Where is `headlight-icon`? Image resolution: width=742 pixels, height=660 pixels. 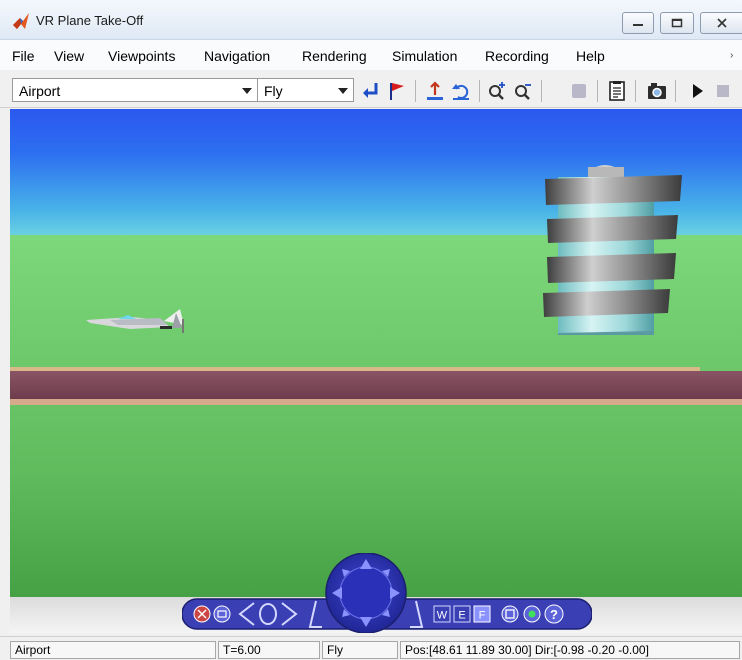 headlight-icon is located at coordinates (532, 614).